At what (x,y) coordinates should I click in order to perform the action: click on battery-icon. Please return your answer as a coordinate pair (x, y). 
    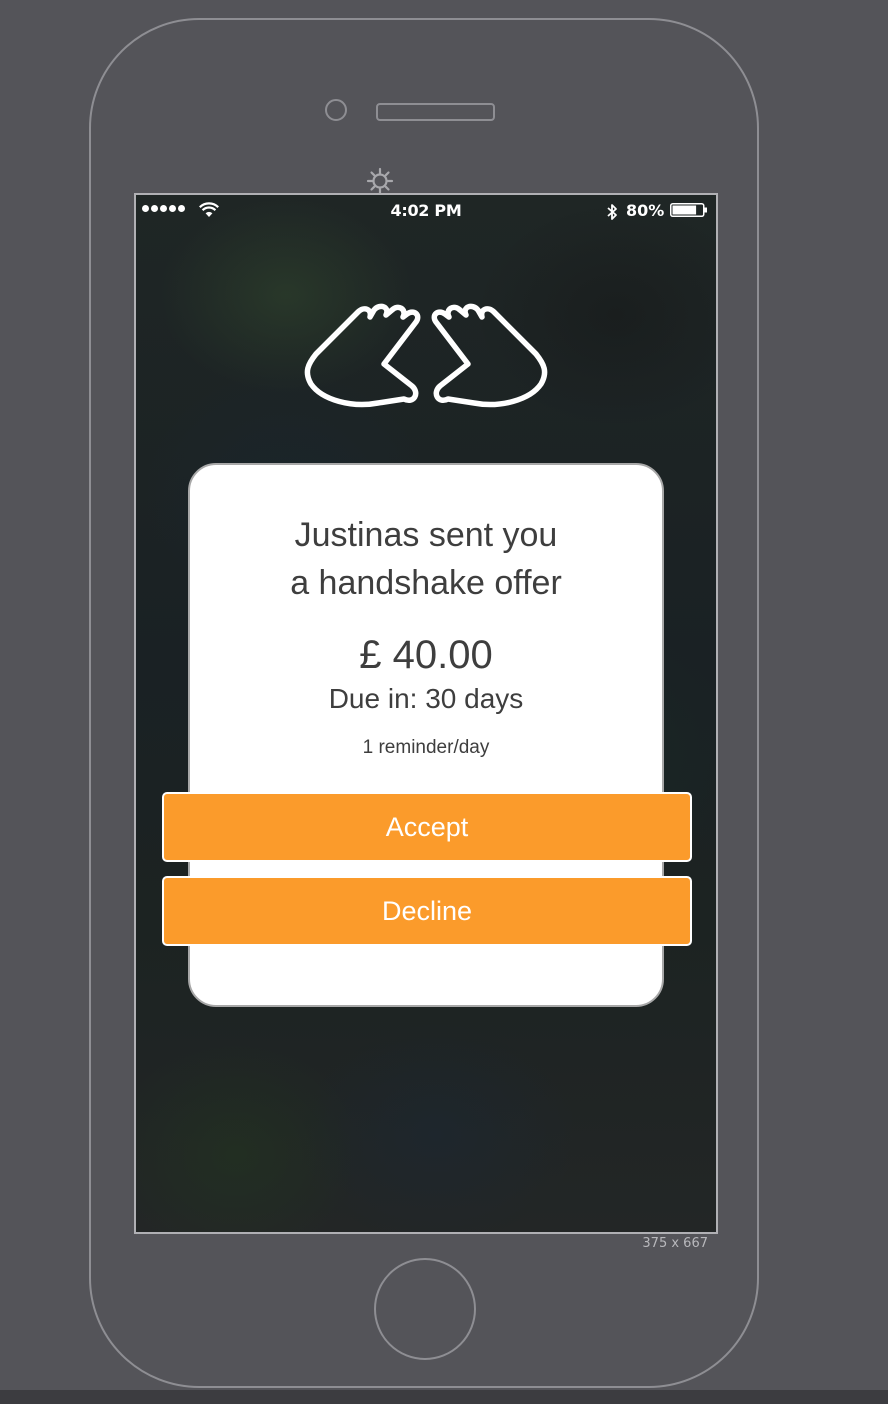
    Looking at the image, I should click on (688, 210).